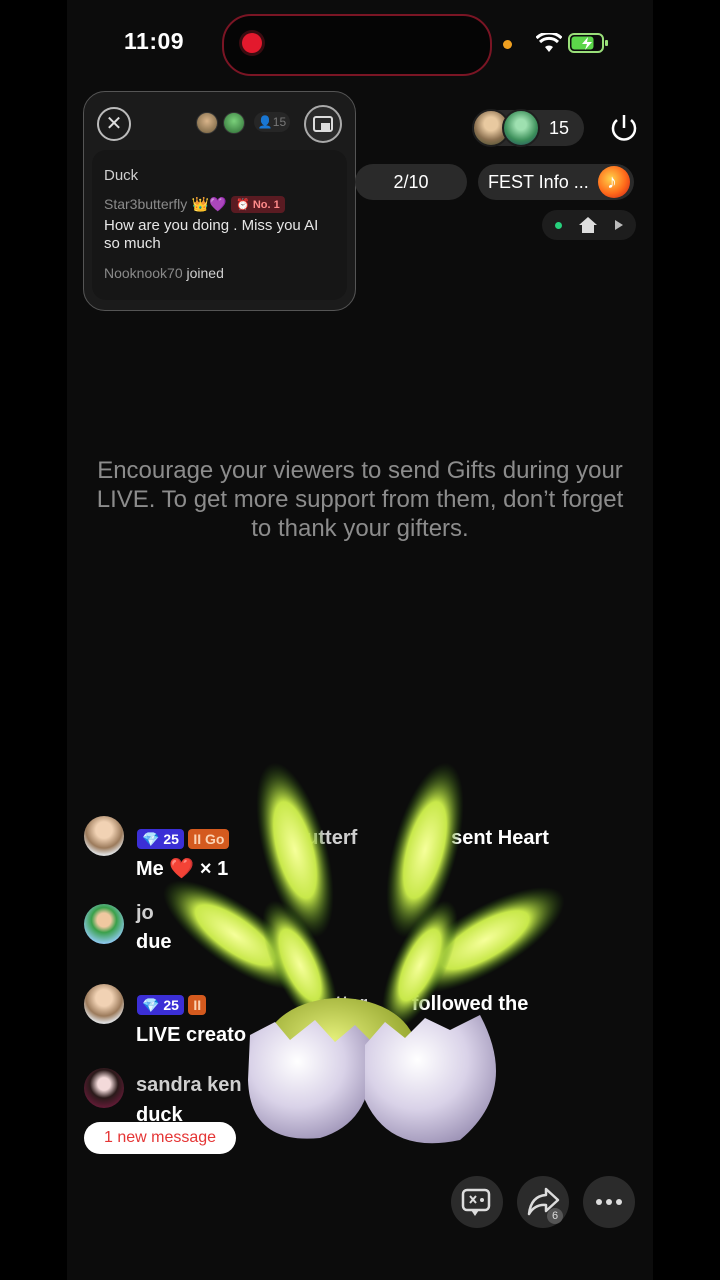 This screenshot has width=720, height=1280. What do you see at coordinates (549, 42) in the screenshot?
I see `wifi-icon` at bounding box center [549, 42].